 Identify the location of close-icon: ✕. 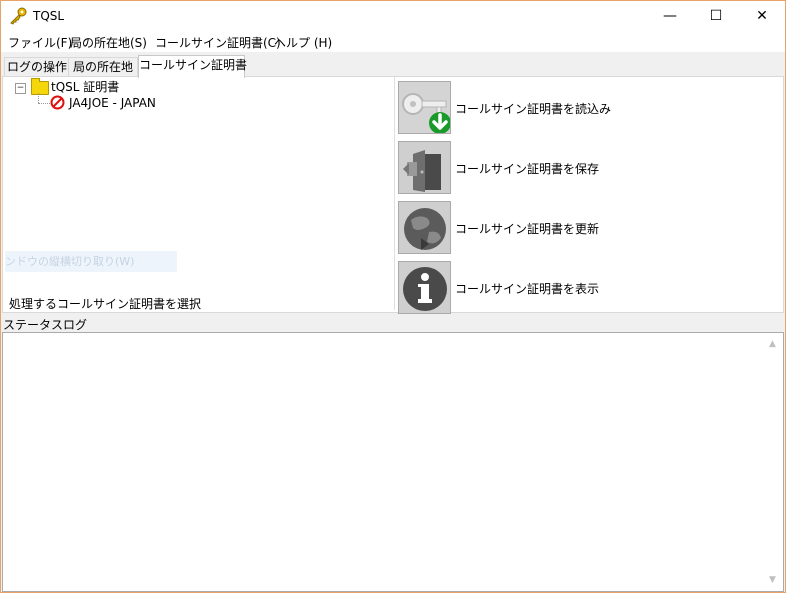
(762, 16).